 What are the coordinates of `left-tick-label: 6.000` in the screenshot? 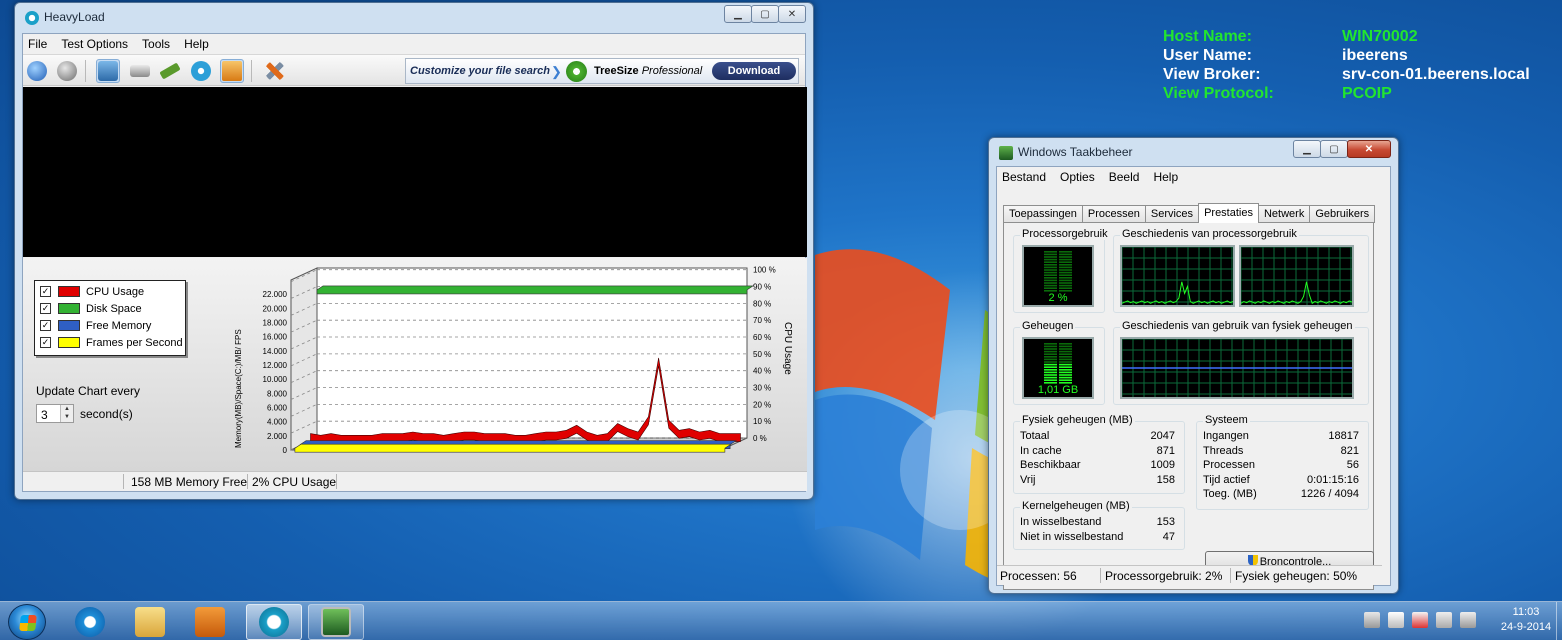 It's located at (277, 408).